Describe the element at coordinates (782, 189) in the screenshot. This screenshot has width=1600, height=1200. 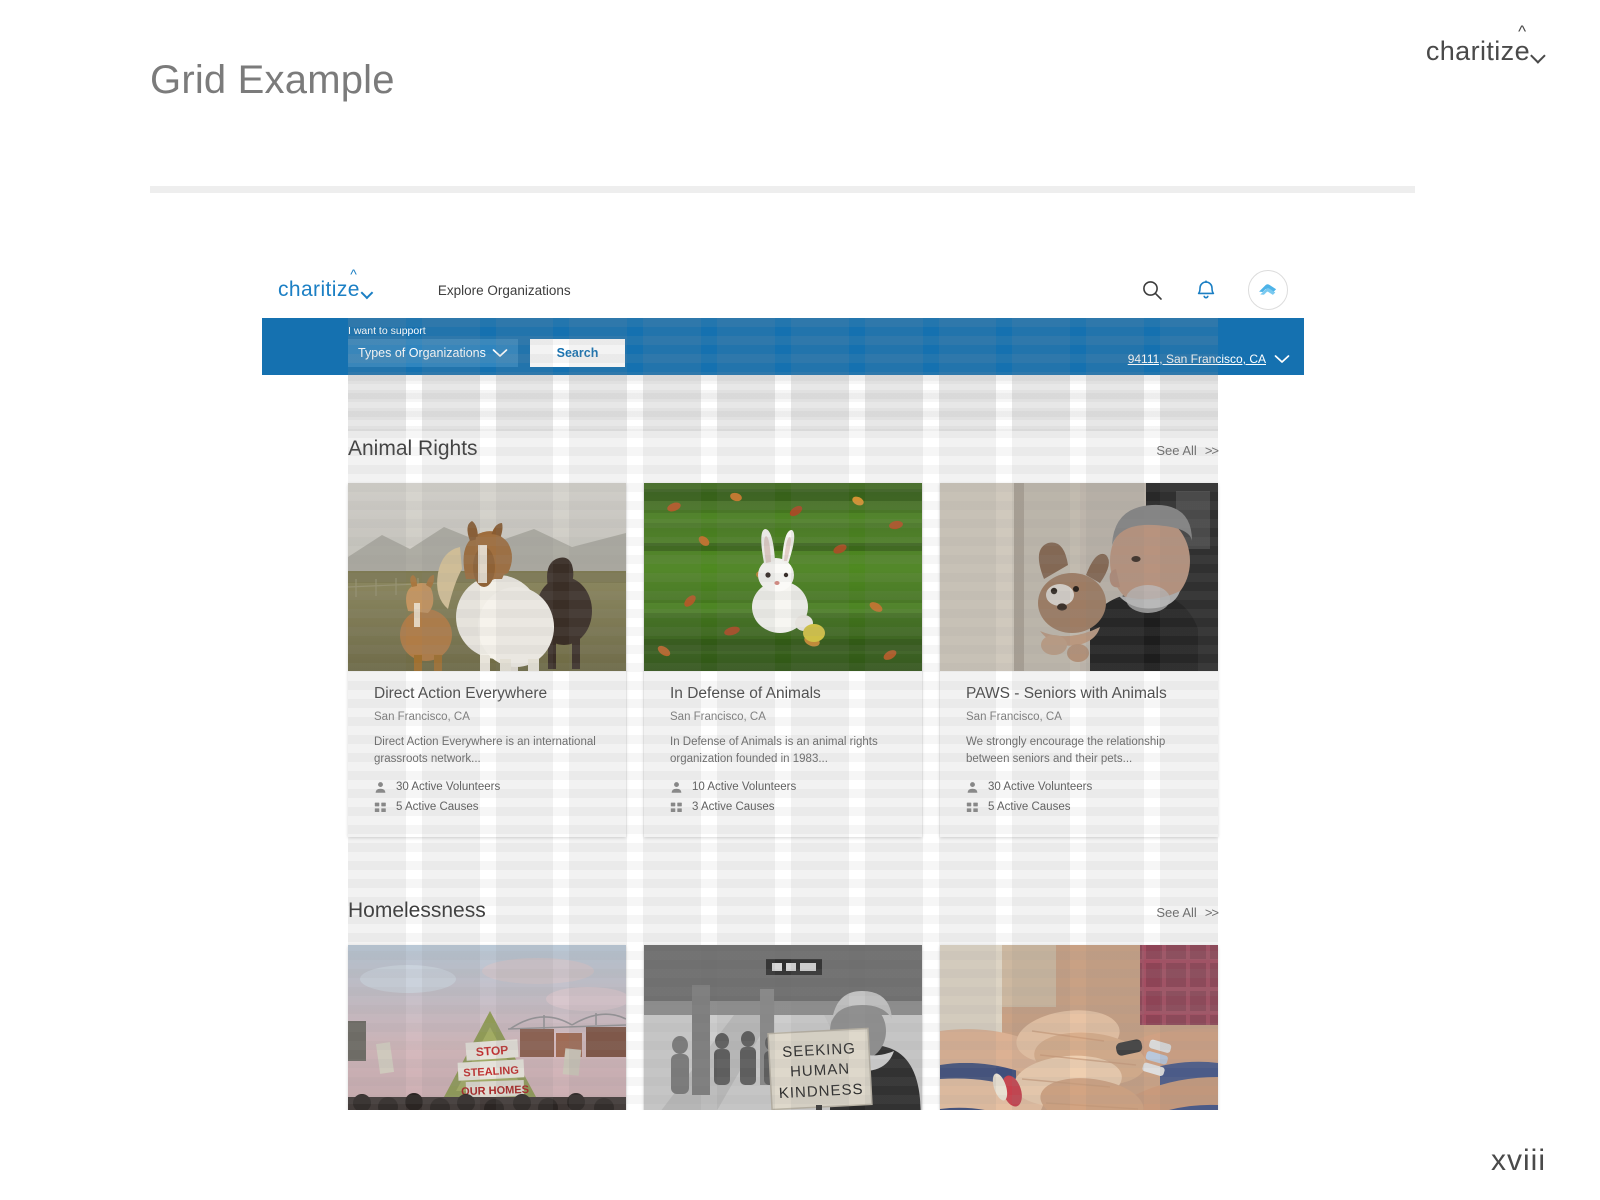
I see `slide-divider` at that location.